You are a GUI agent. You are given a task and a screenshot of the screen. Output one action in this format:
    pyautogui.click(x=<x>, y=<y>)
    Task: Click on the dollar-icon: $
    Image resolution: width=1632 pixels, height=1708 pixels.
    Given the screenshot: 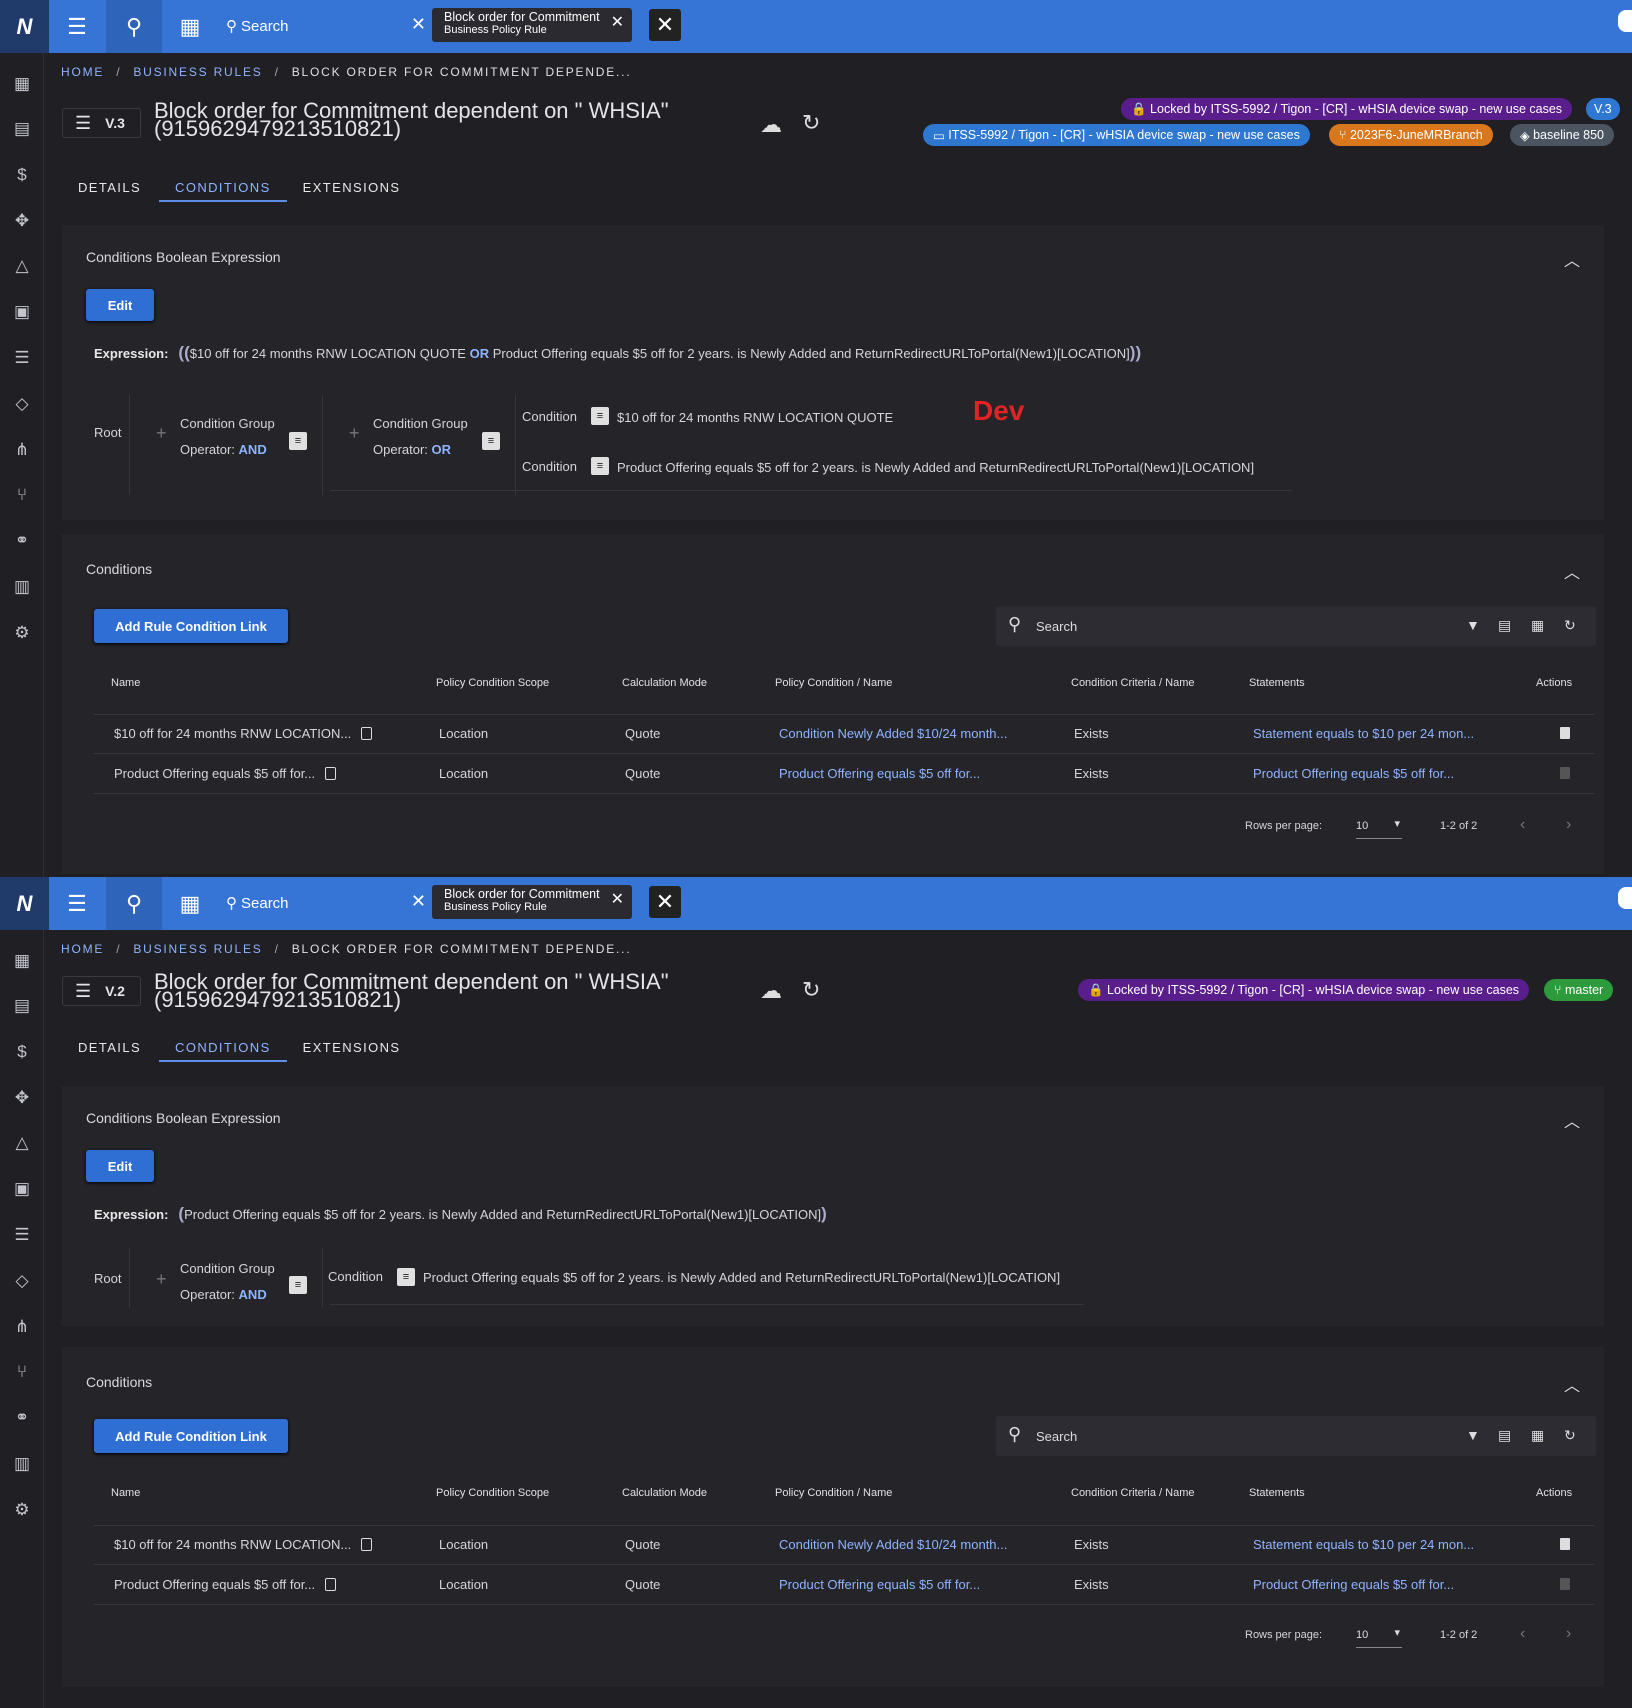 What is the action you would take?
    pyautogui.click(x=22, y=175)
    